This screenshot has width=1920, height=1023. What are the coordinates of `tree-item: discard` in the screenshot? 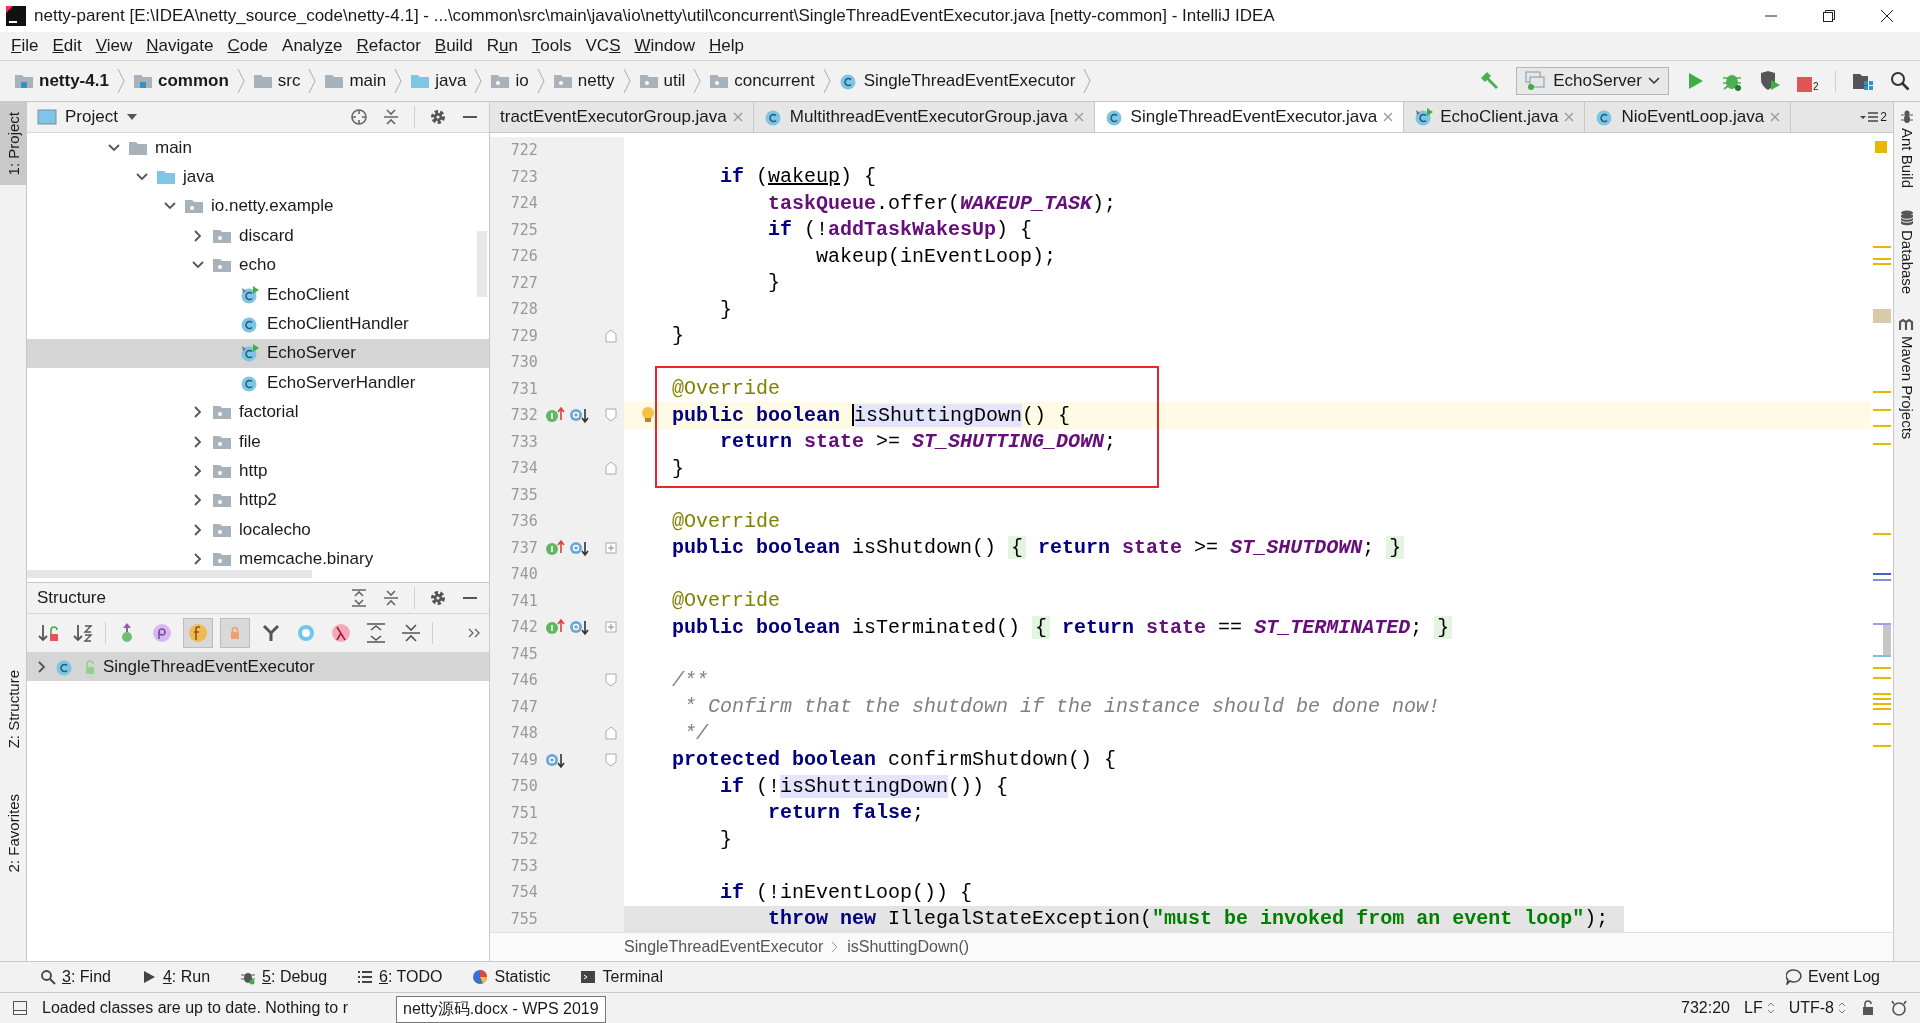 It's located at (258, 236).